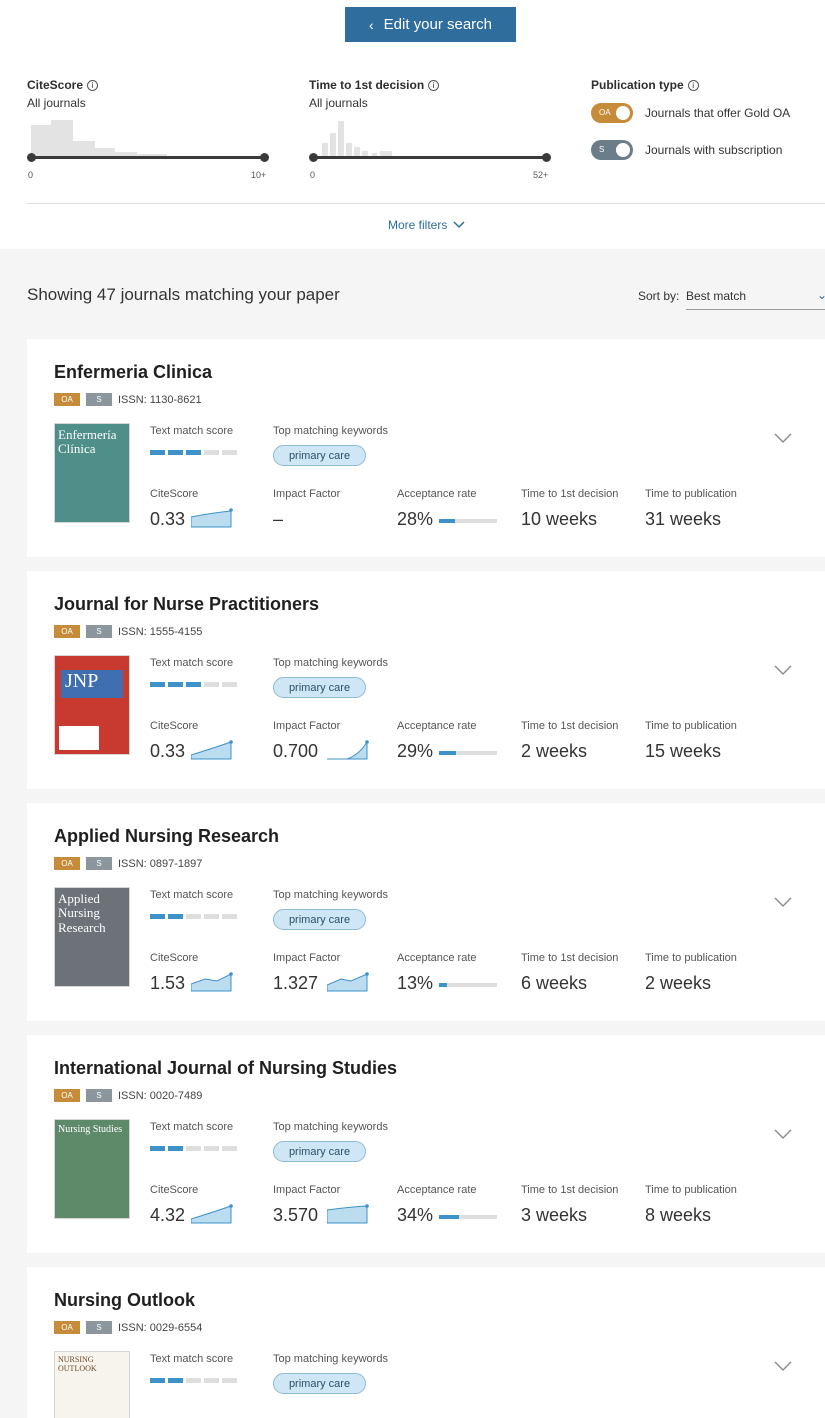 The width and height of the screenshot is (825, 1418). What do you see at coordinates (186, 604) in the screenshot?
I see `journal-title: Journal for Nurse Practitioners` at bounding box center [186, 604].